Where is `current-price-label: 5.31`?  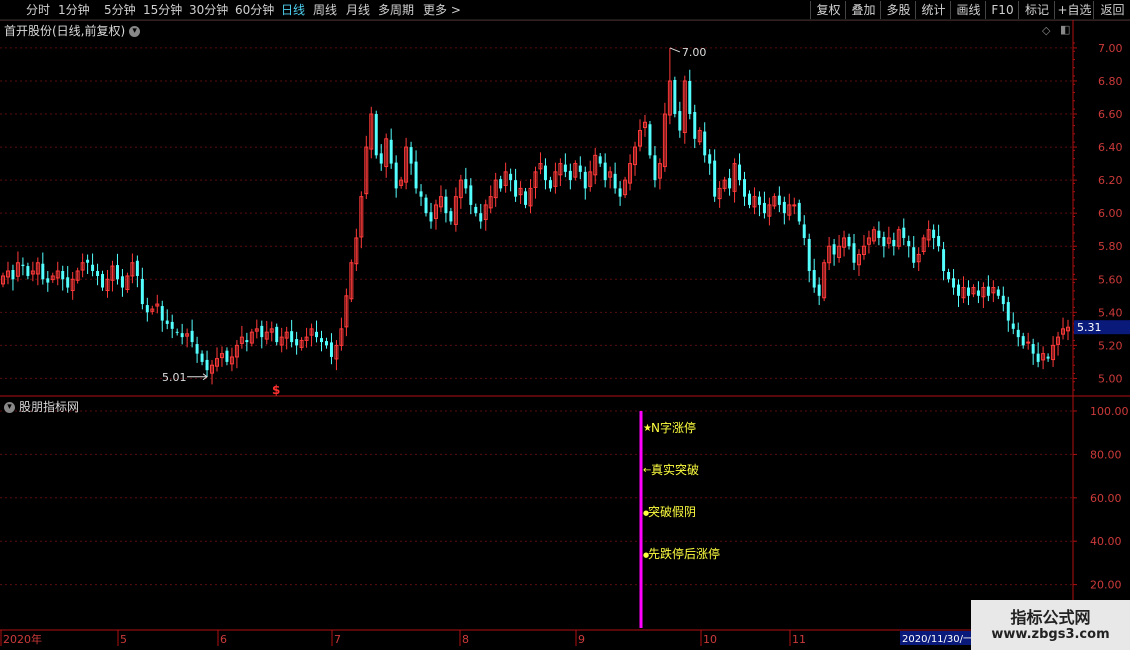 current-price-label: 5.31 is located at coordinates (1089, 327).